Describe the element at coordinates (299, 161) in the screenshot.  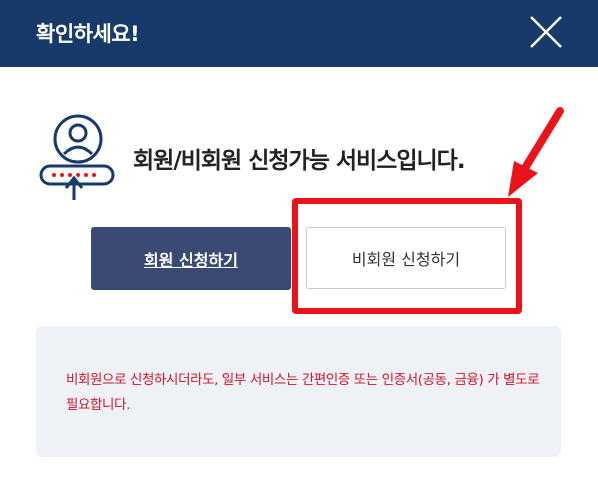
I see `service-headline: 회원/비회원 신청가능 서비스입니다.` at that location.